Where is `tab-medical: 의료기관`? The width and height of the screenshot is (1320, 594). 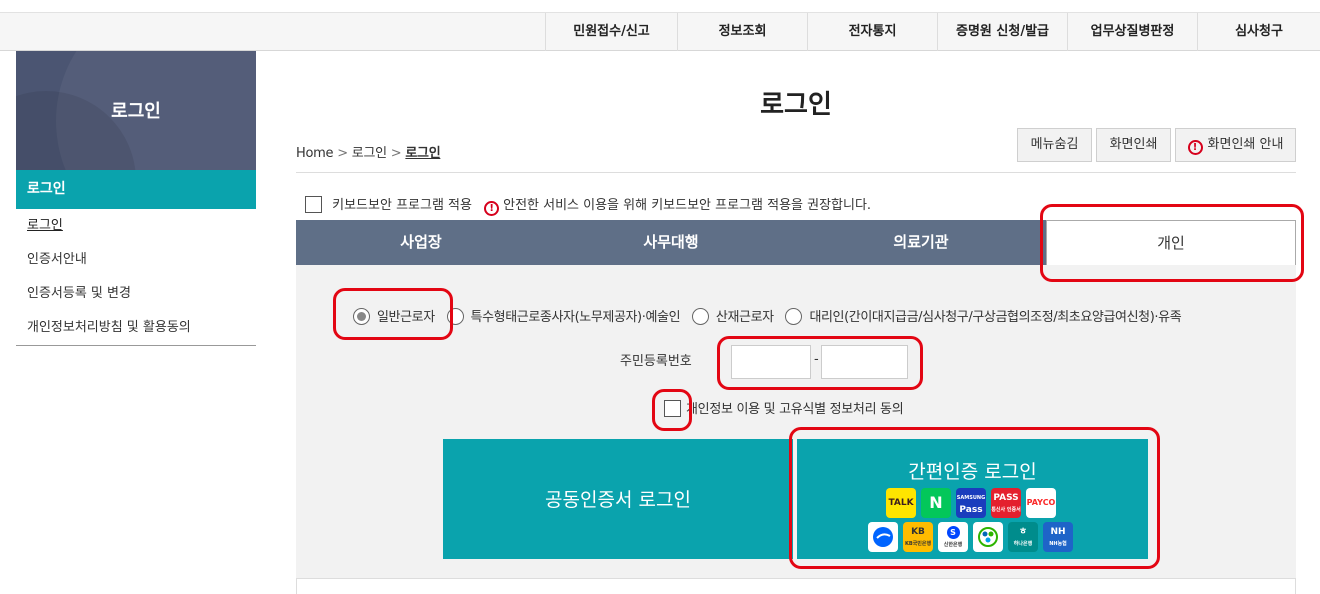
tab-medical: 의료기관 is located at coordinates (921, 242).